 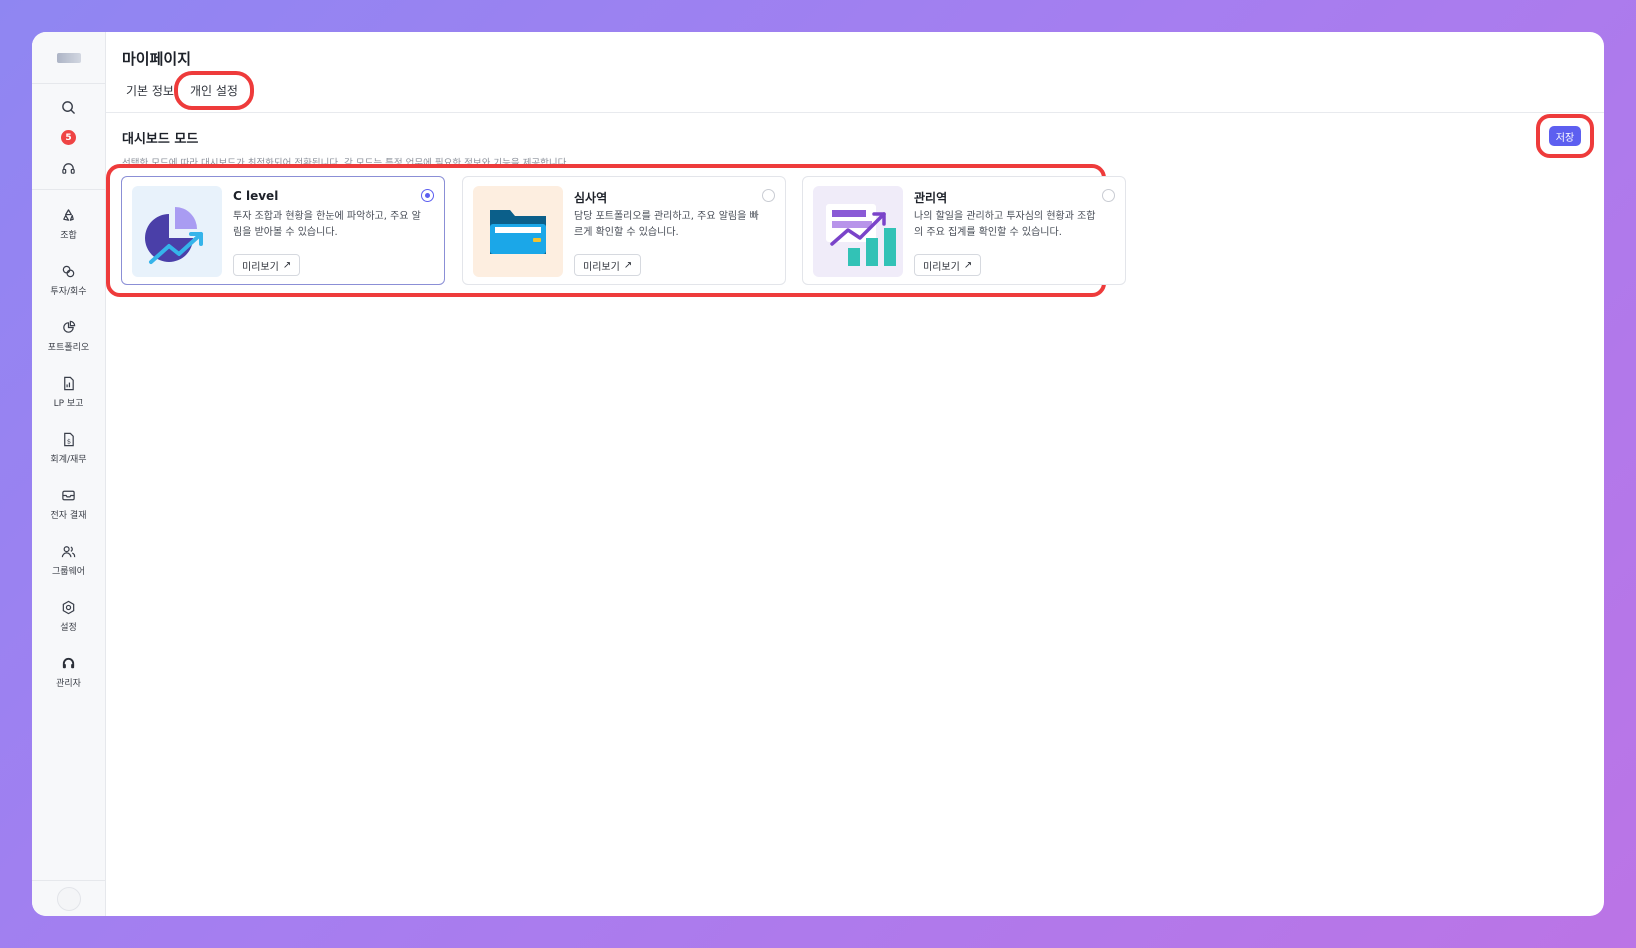 I want to click on sidebar-item-label: 조합, so click(x=68, y=236).